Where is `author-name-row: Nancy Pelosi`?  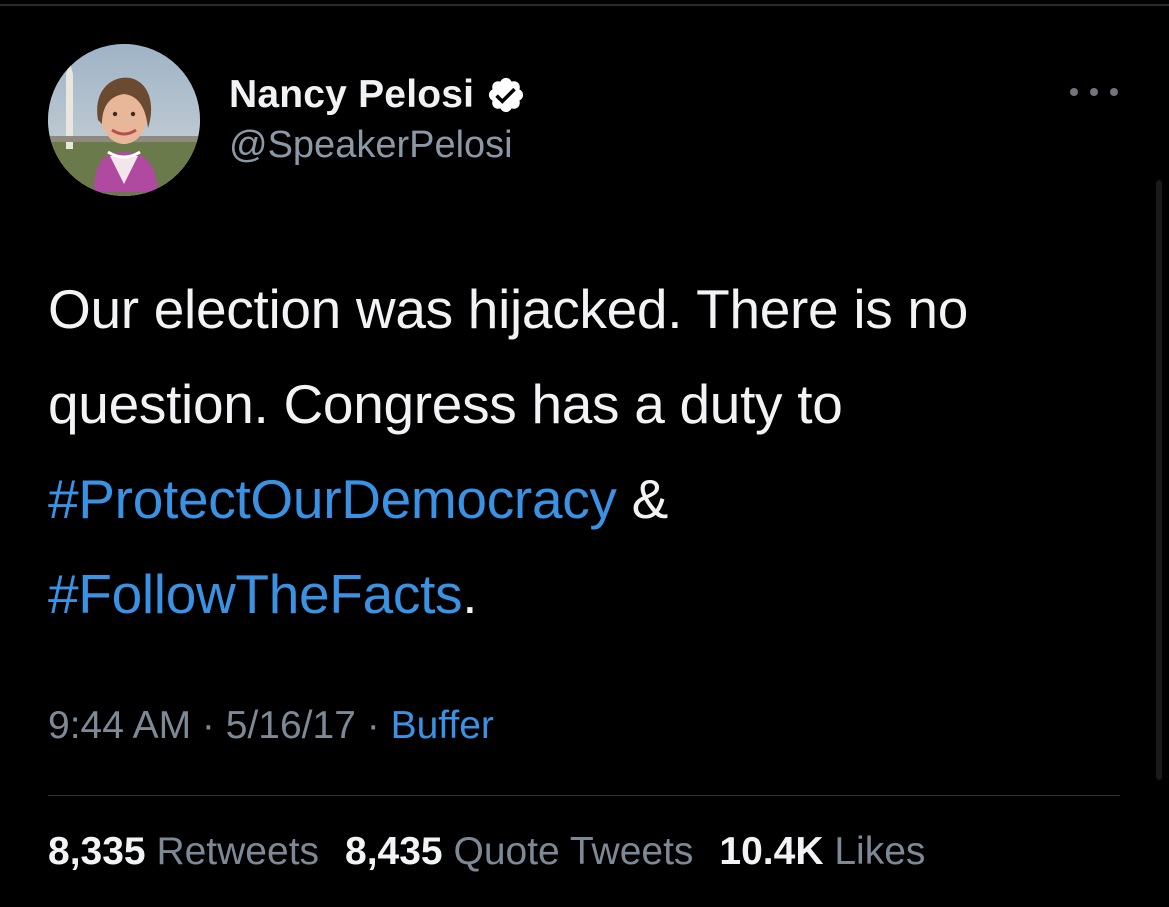 author-name-row: Nancy Pelosi is located at coordinates (377, 95).